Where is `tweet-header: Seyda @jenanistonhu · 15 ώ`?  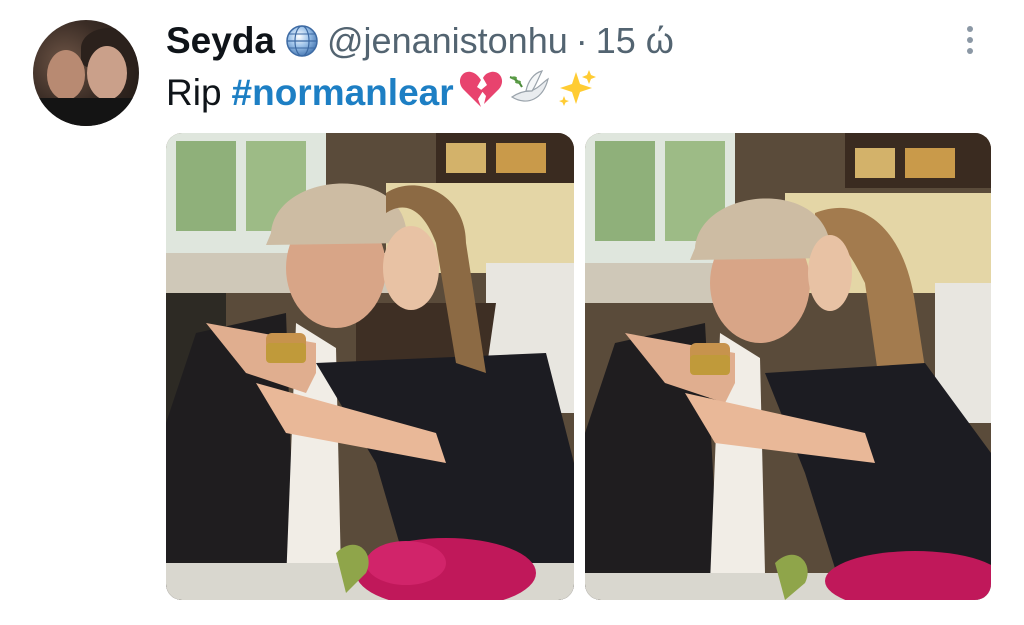 tweet-header: Seyda @jenanistonhu · 15 ώ is located at coordinates (420, 41).